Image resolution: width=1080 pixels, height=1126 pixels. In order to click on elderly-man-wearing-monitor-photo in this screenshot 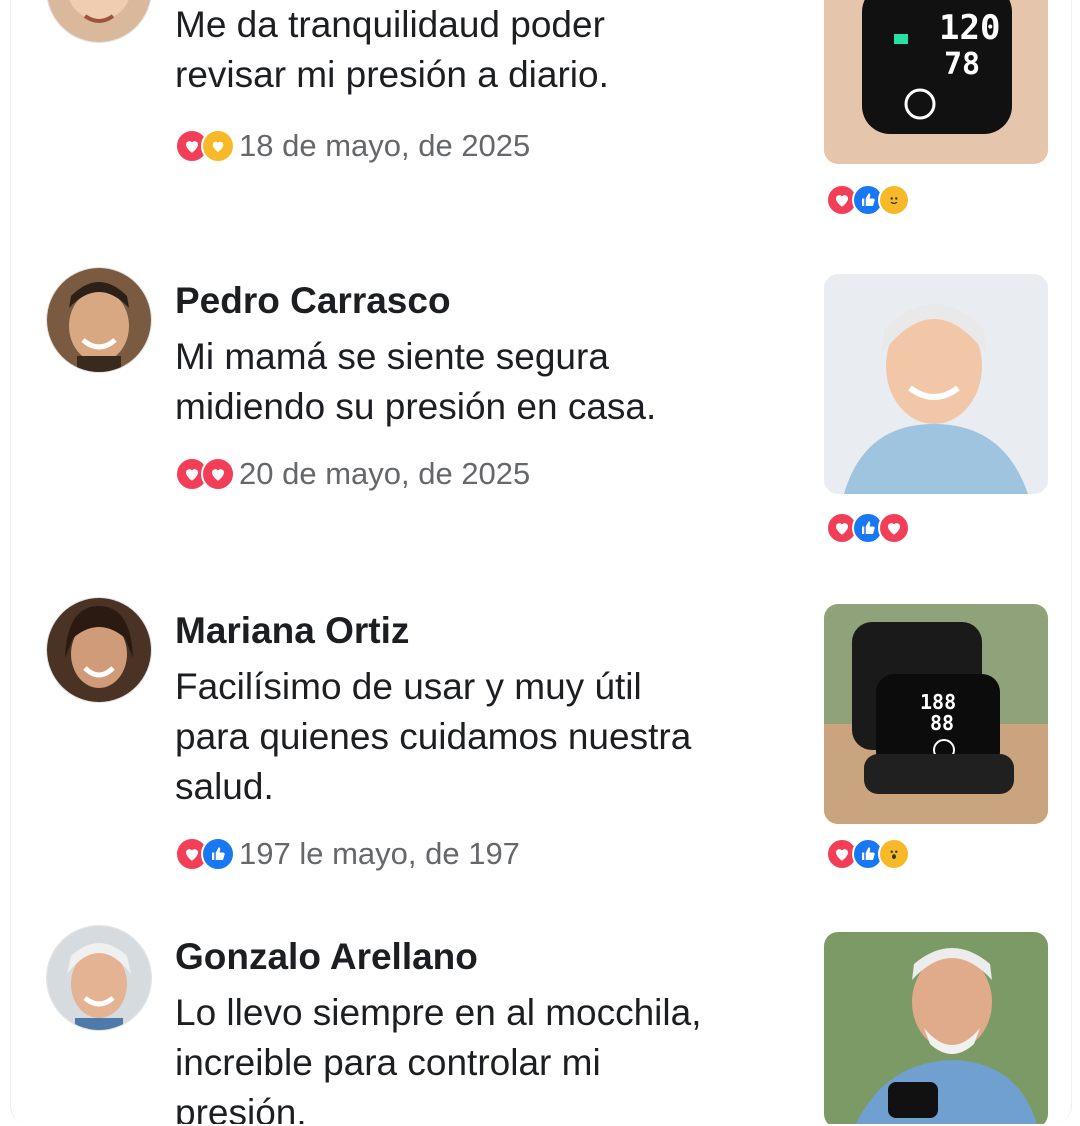, I will do `click(936, 1028)`.